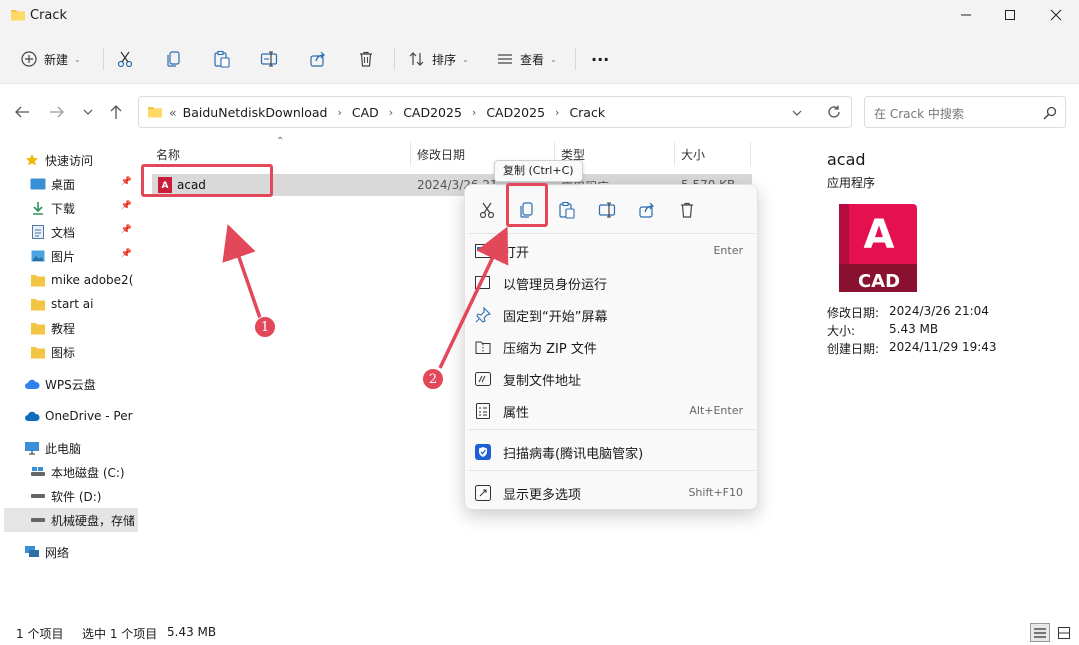 This screenshot has height=645, width=1079. Describe the element at coordinates (473, 297) in the screenshot. I see `arrow-to-copy` at that location.